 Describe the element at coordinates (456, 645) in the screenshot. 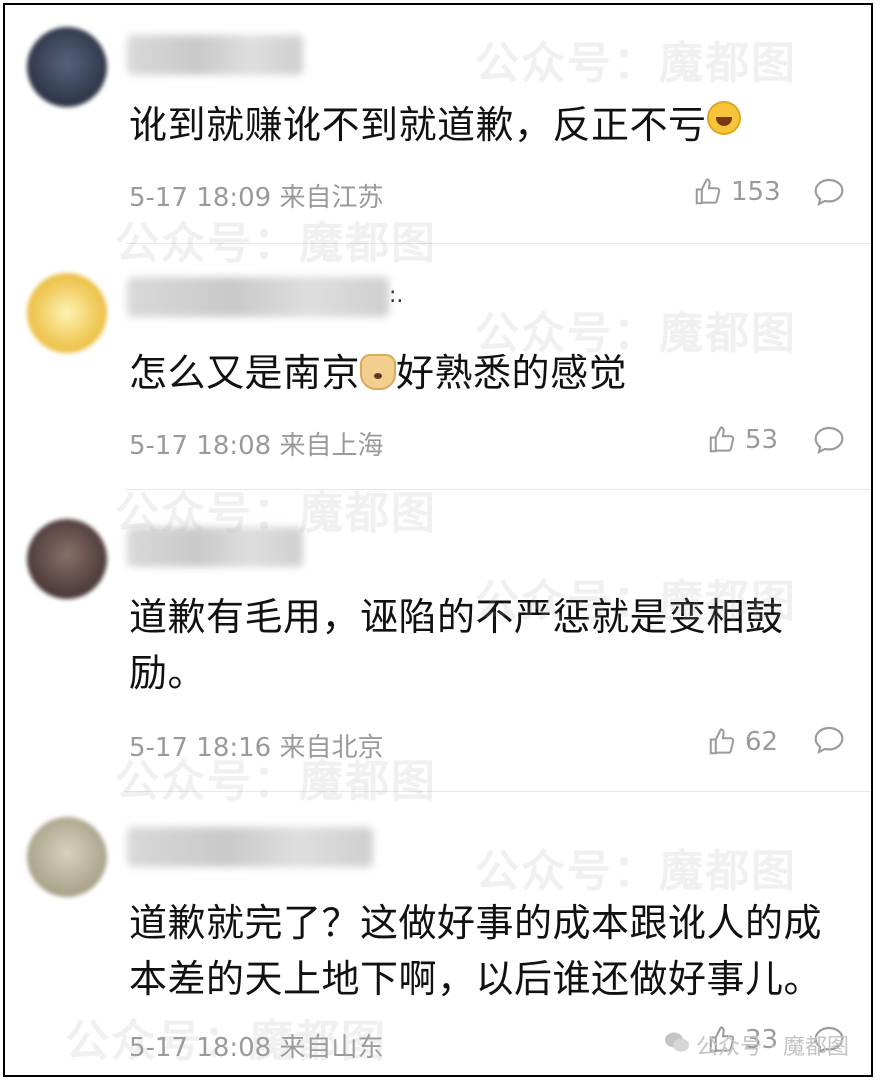

I see `comment-text: 道歉有毛用，诬陷的不严惩就是变相鼓励。` at that location.